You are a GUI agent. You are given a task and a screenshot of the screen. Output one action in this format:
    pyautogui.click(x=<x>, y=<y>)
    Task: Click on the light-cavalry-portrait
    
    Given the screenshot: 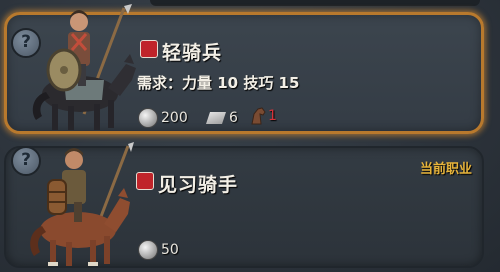 What is the action you would take?
    pyautogui.click(x=84, y=67)
    